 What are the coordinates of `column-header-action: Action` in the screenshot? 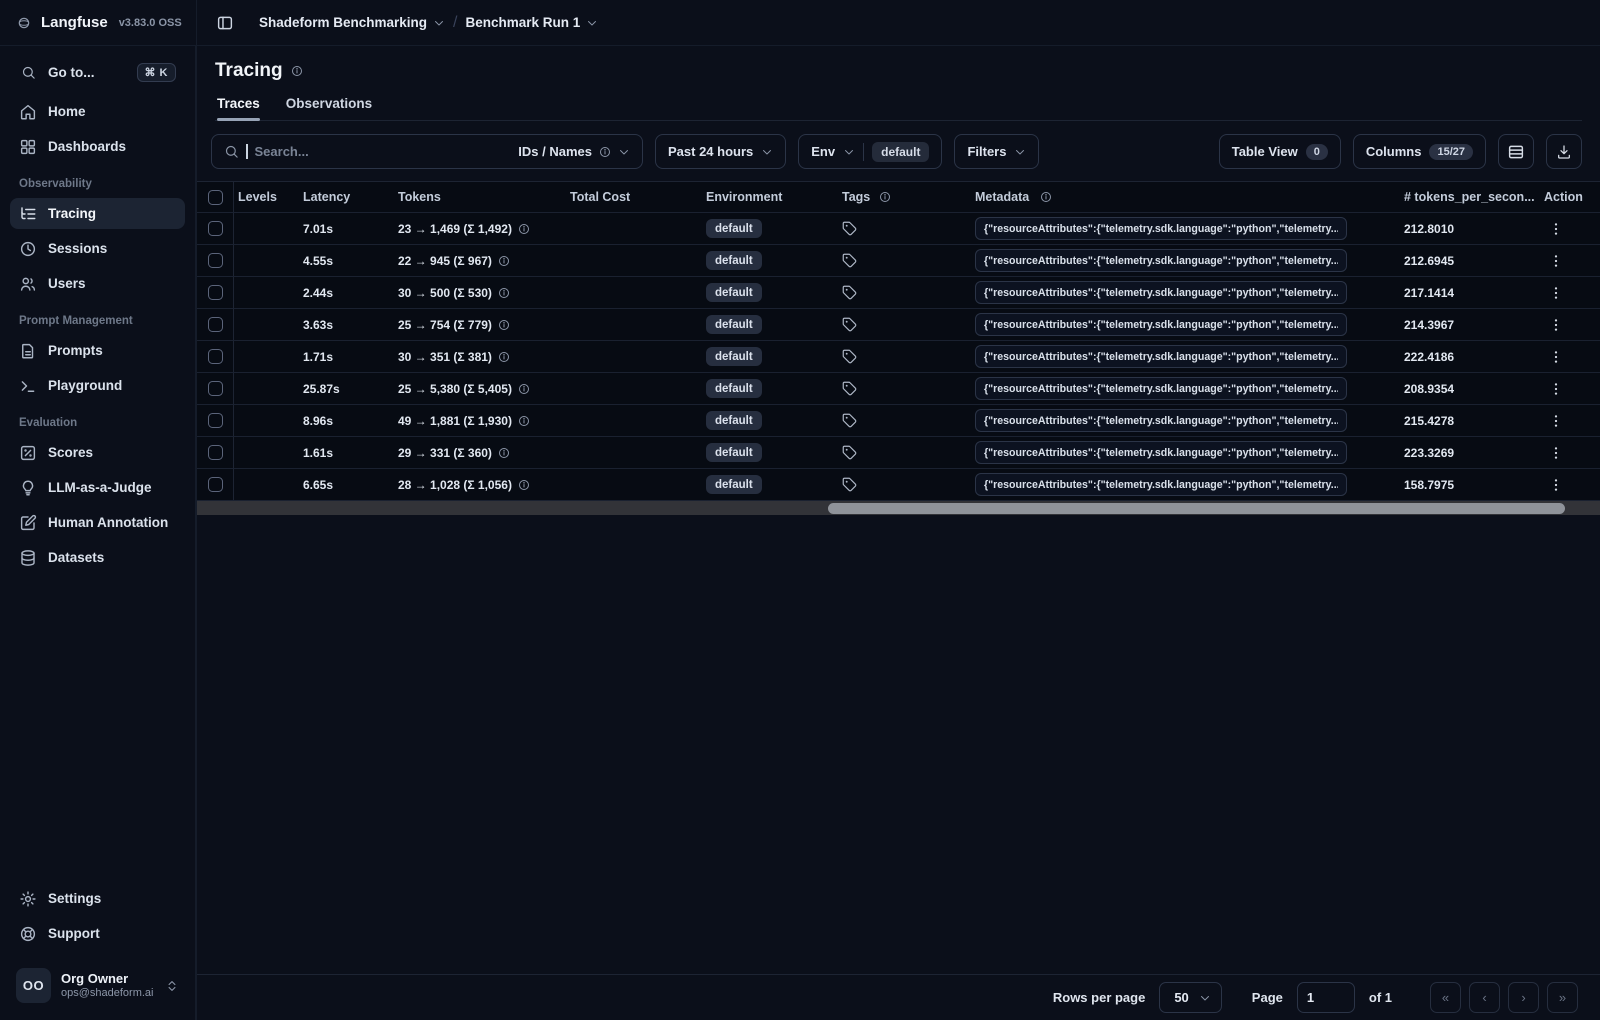 It's located at (1569, 197).